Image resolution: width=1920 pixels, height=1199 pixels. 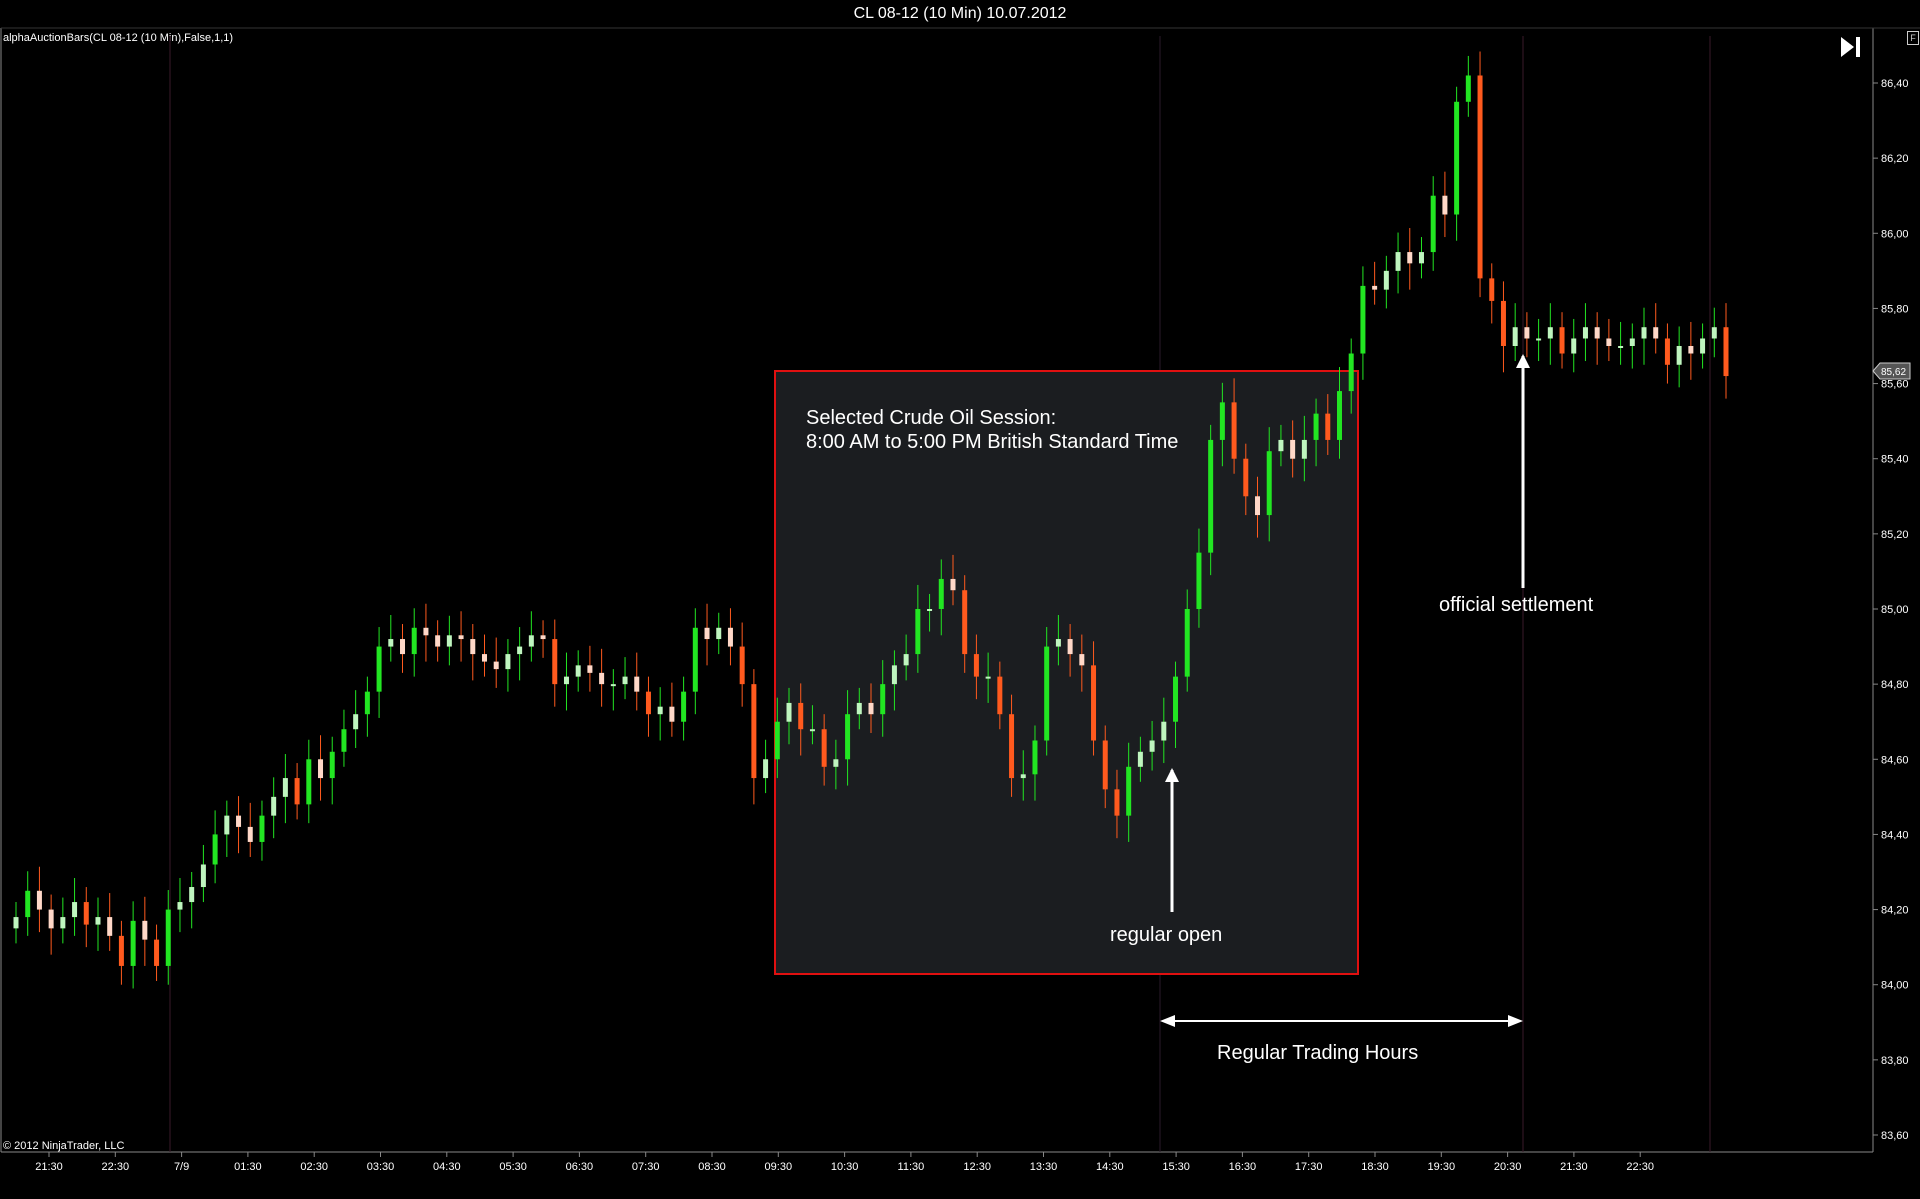 I want to click on settlement-arrowhead, so click(x=1523, y=361).